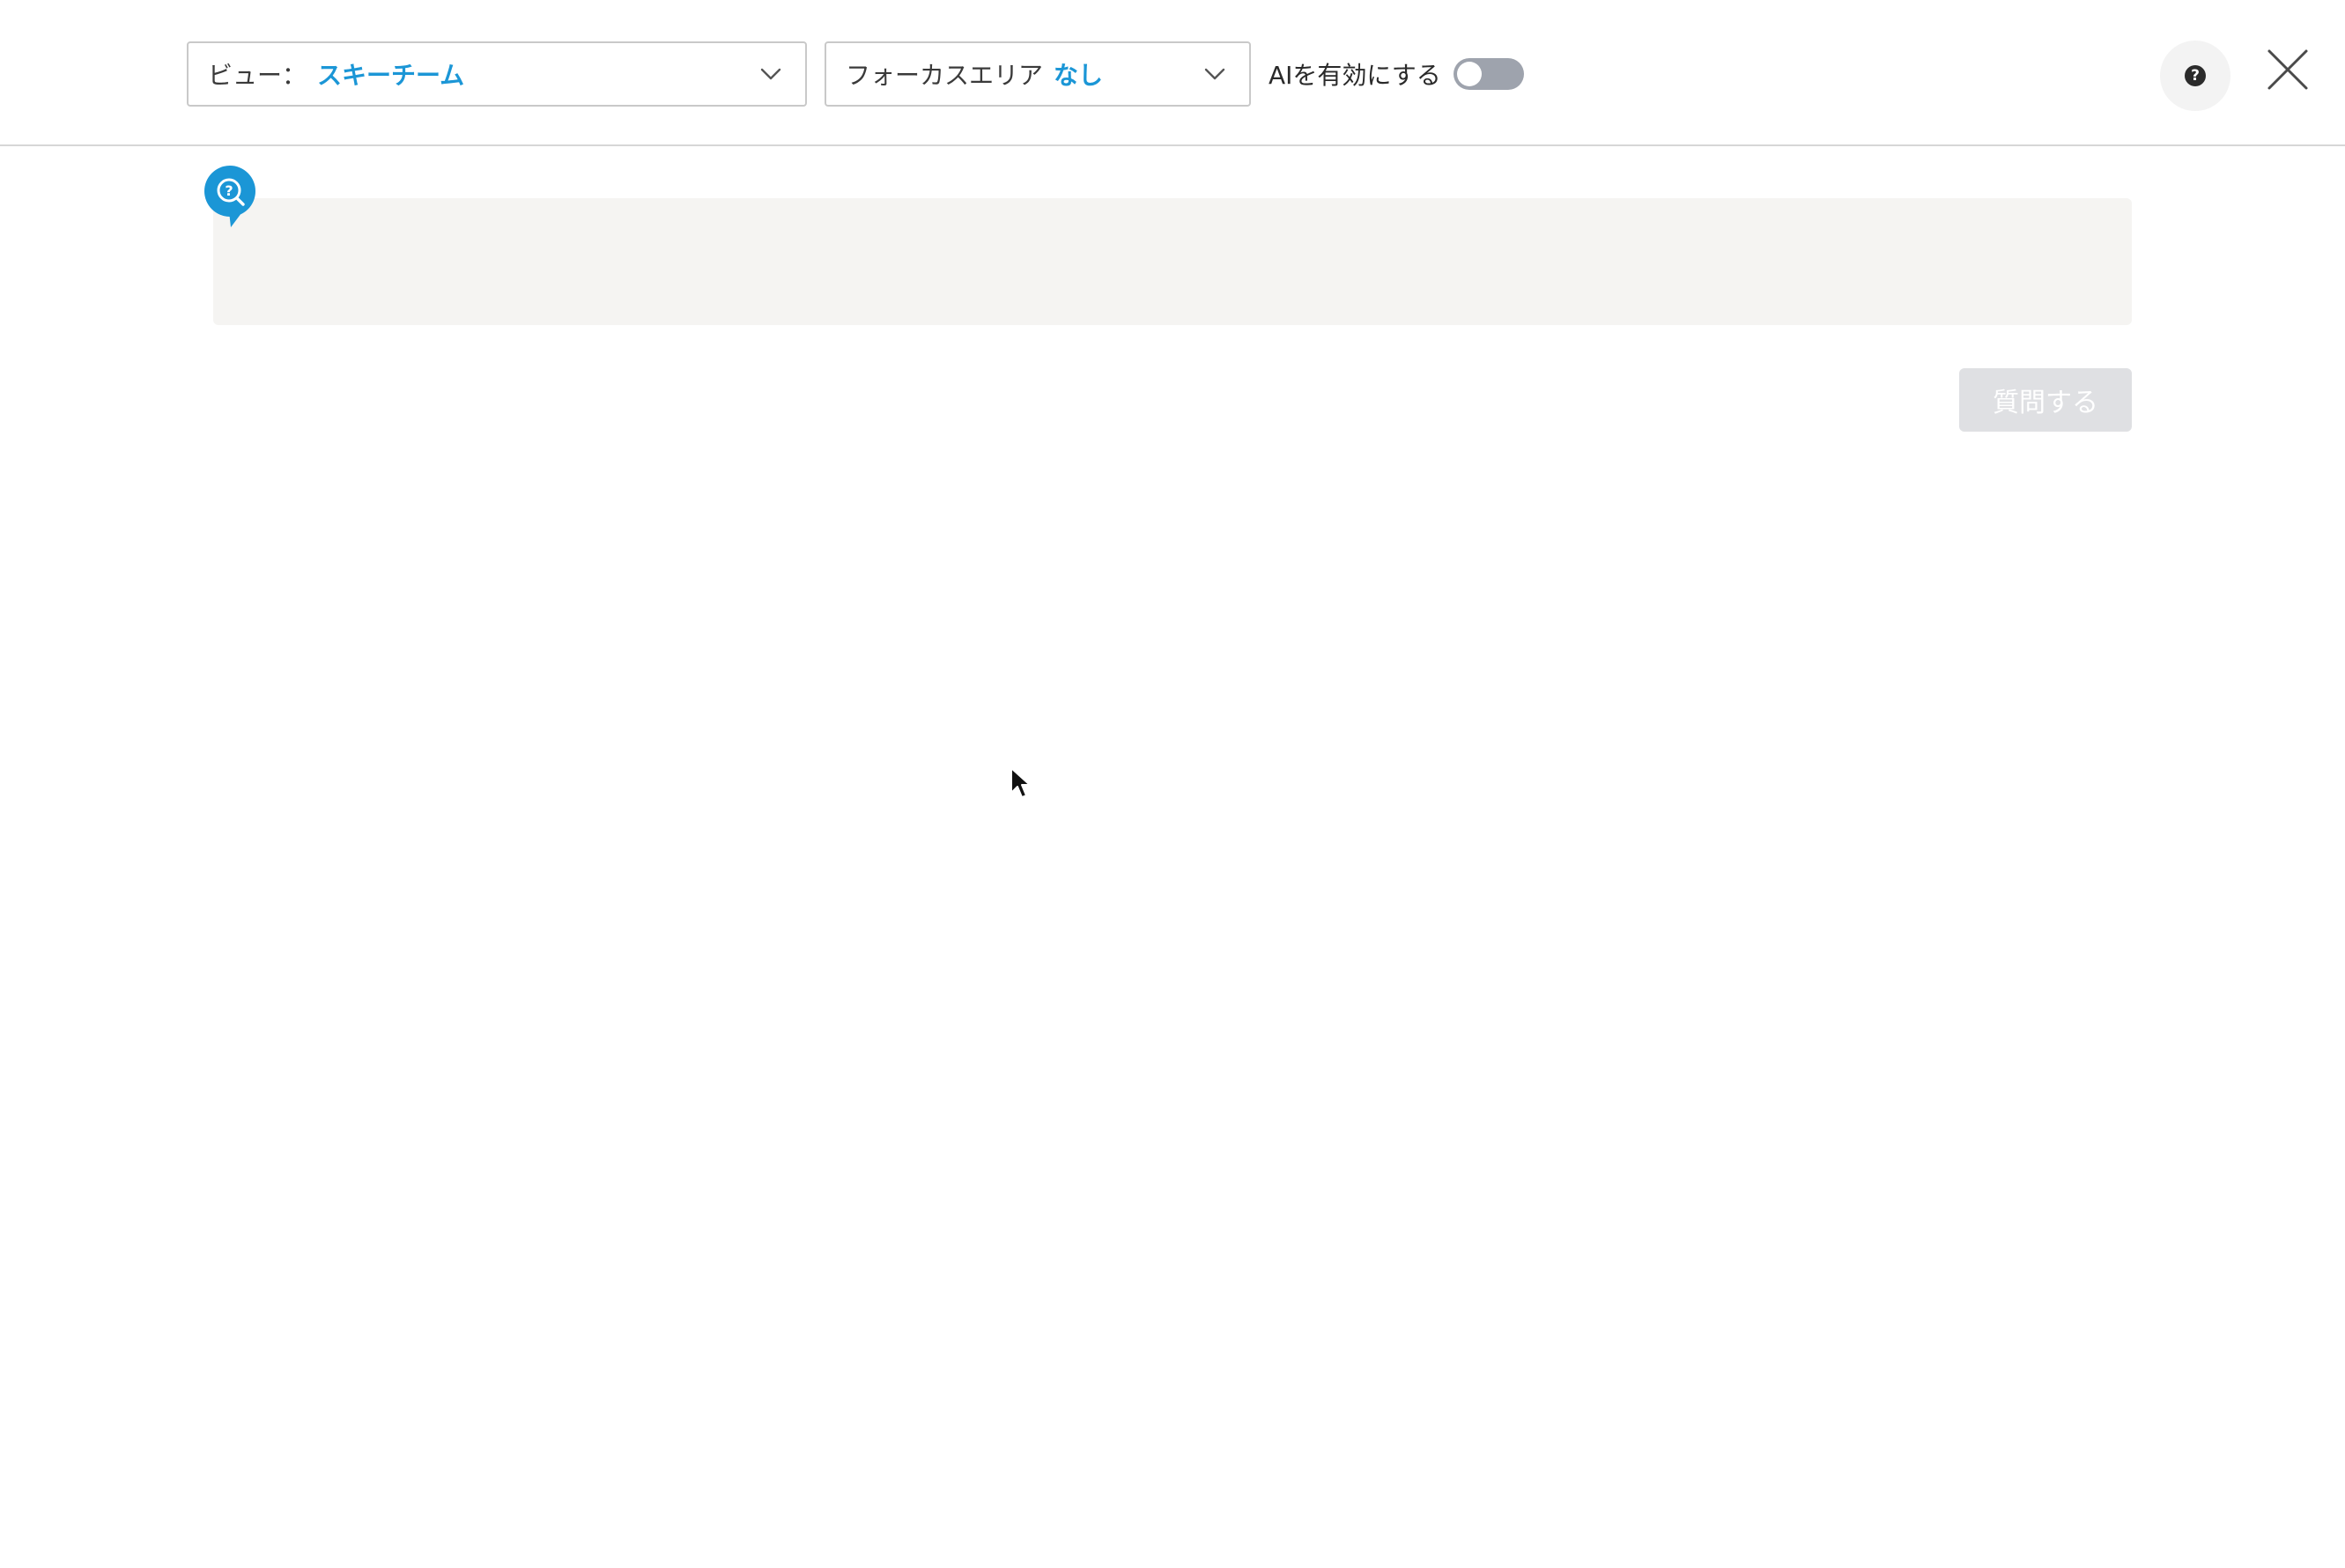  I want to click on question-search-icon: ?, so click(230, 197).